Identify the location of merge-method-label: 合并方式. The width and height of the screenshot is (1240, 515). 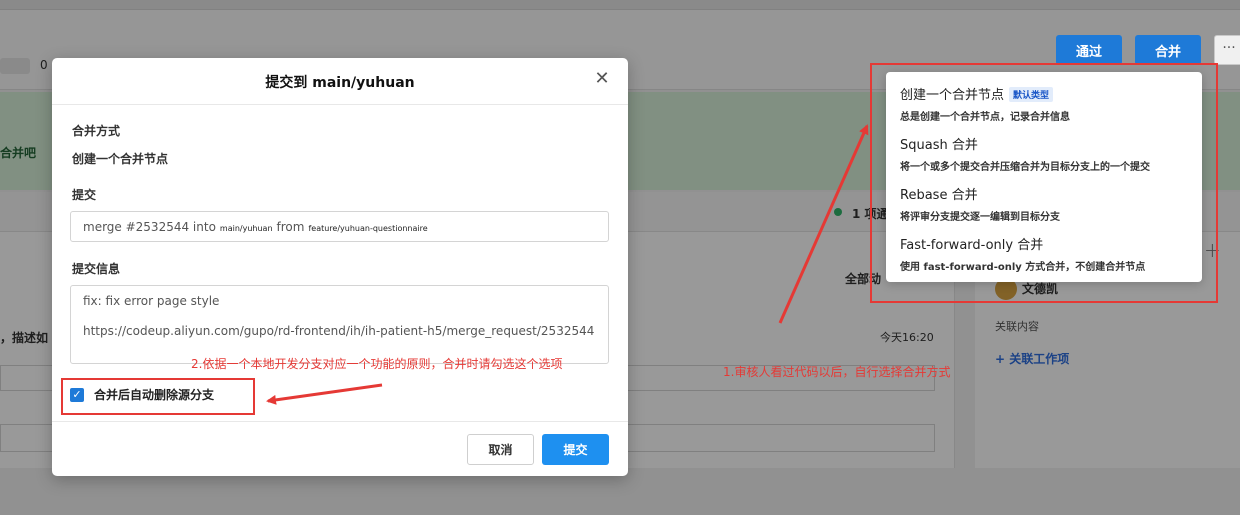
(96, 131).